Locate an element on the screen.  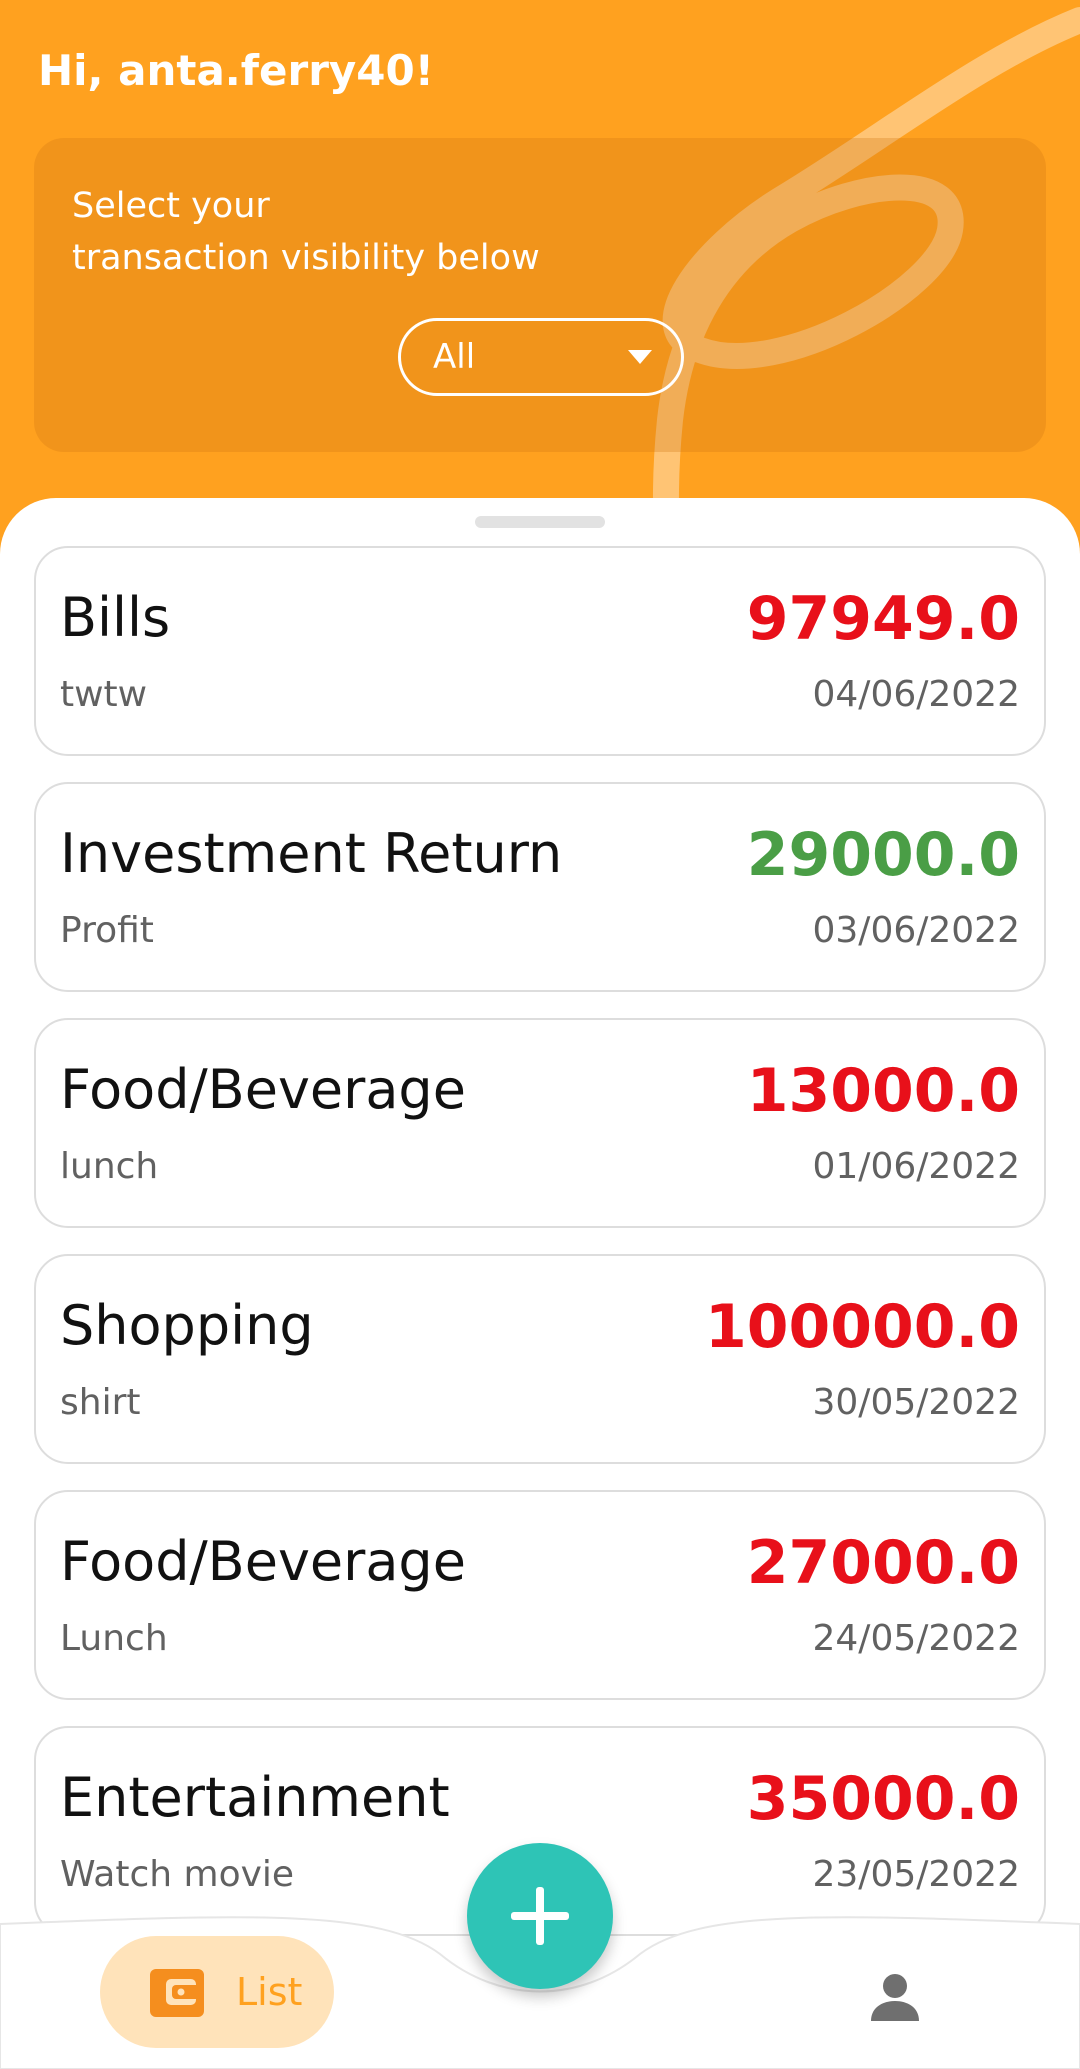
transaction-note: Lunch is located at coordinates (114, 1638).